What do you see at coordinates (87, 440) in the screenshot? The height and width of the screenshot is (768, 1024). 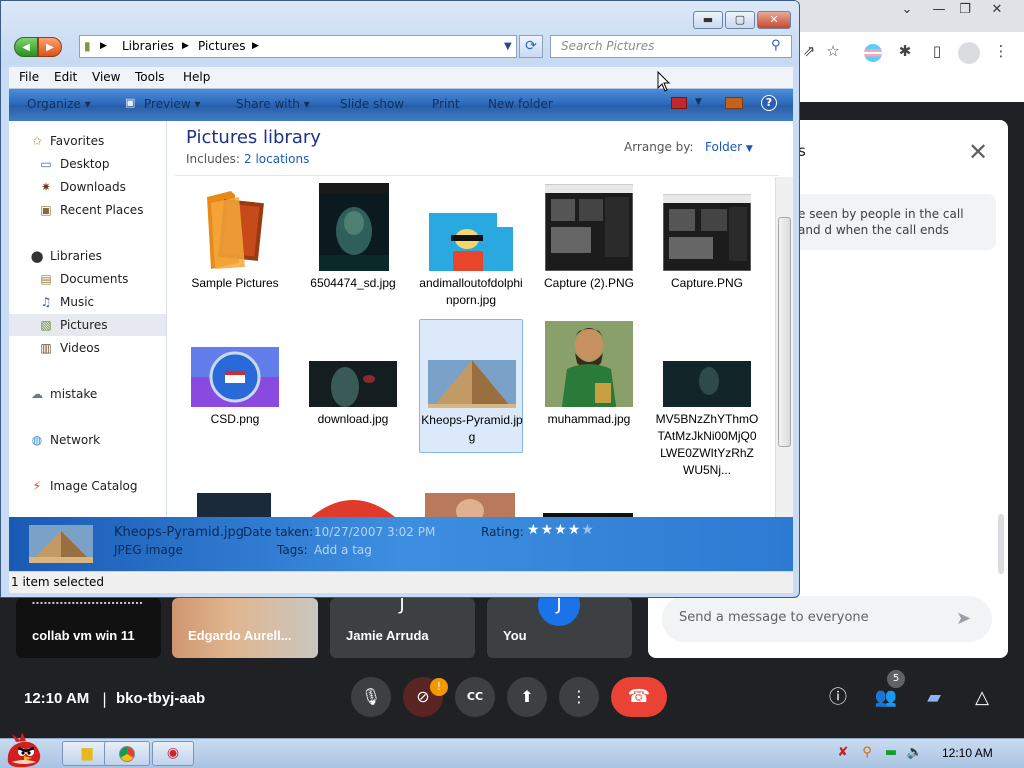 I see `nav-network: ◍ Network` at bounding box center [87, 440].